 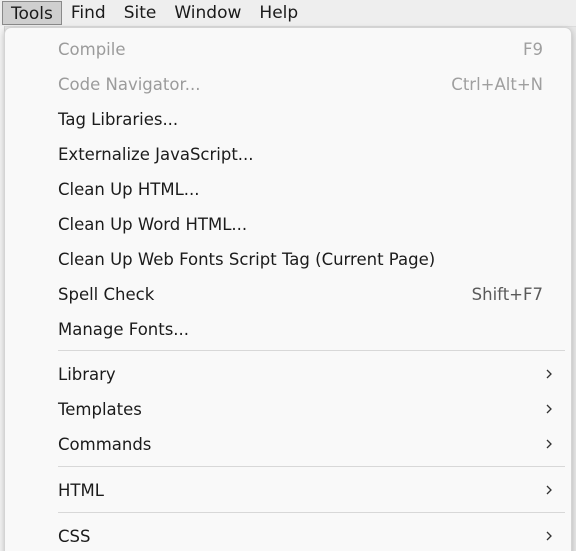 I want to click on menu-tools: Tools, so click(x=32, y=13).